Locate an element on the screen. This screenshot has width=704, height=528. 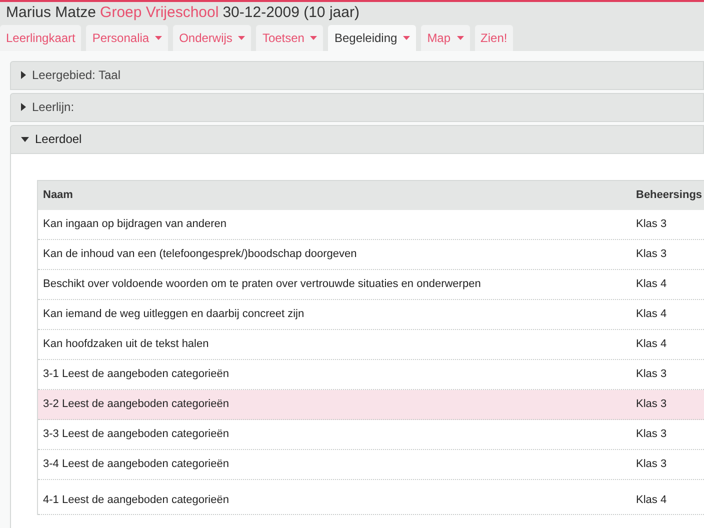
student-name: Marius Matze is located at coordinates (51, 13).